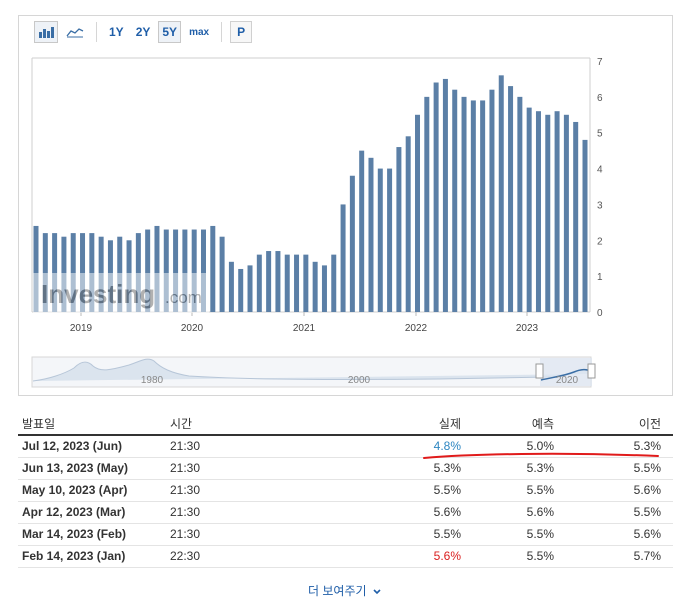 This screenshot has height=599, width=673. Describe the element at coordinates (600, 62) in the screenshot. I see `y-tick-label: 7` at that location.